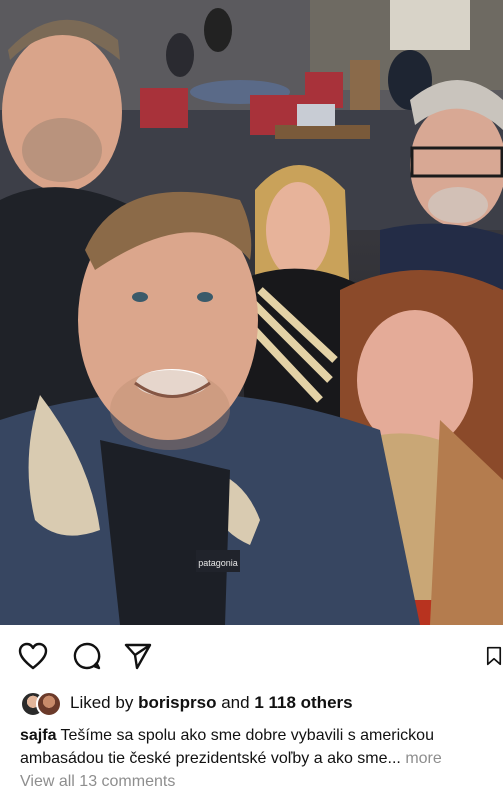 Image resolution: width=503 pixels, height=800 pixels. Describe the element at coordinates (97, 782) in the screenshot. I see `view-comments-link: View all 13 comments` at that location.